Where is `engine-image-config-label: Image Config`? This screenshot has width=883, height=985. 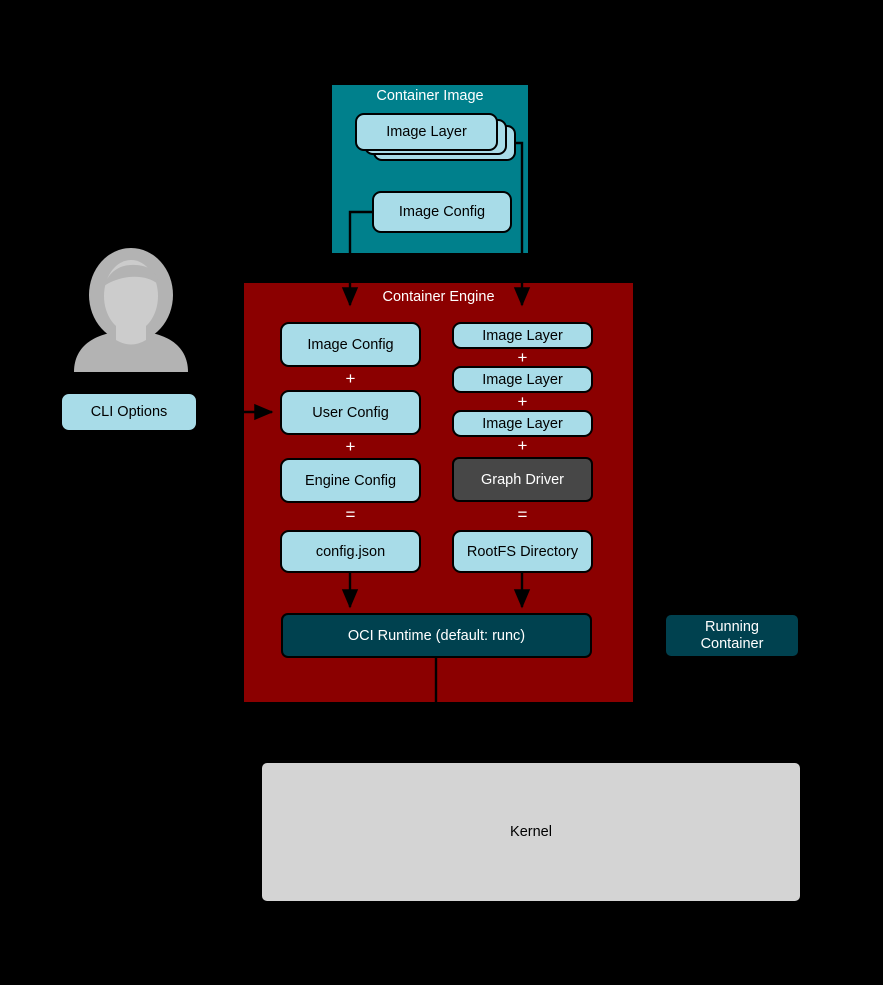
engine-image-config-label: Image Config is located at coordinates (350, 344).